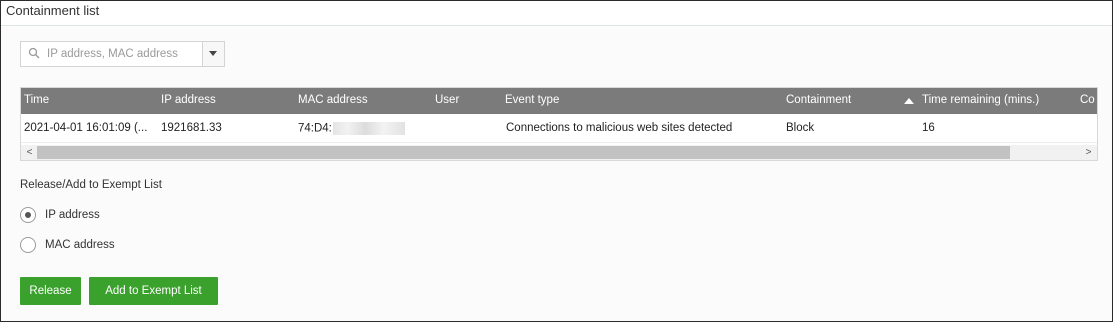 The height and width of the screenshot is (322, 1113). Describe the element at coordinates (928, 128) in the screenshot. I see `cell-time-remaining: 16` at that location.